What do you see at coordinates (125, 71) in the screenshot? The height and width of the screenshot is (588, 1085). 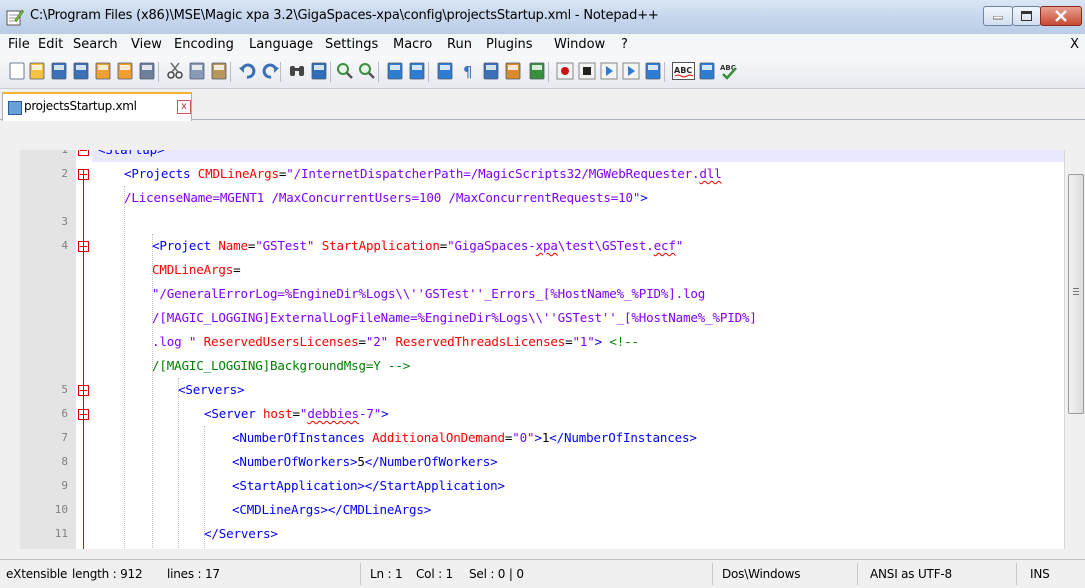 I see `close-all-icon` at bounding box center [125, 71].